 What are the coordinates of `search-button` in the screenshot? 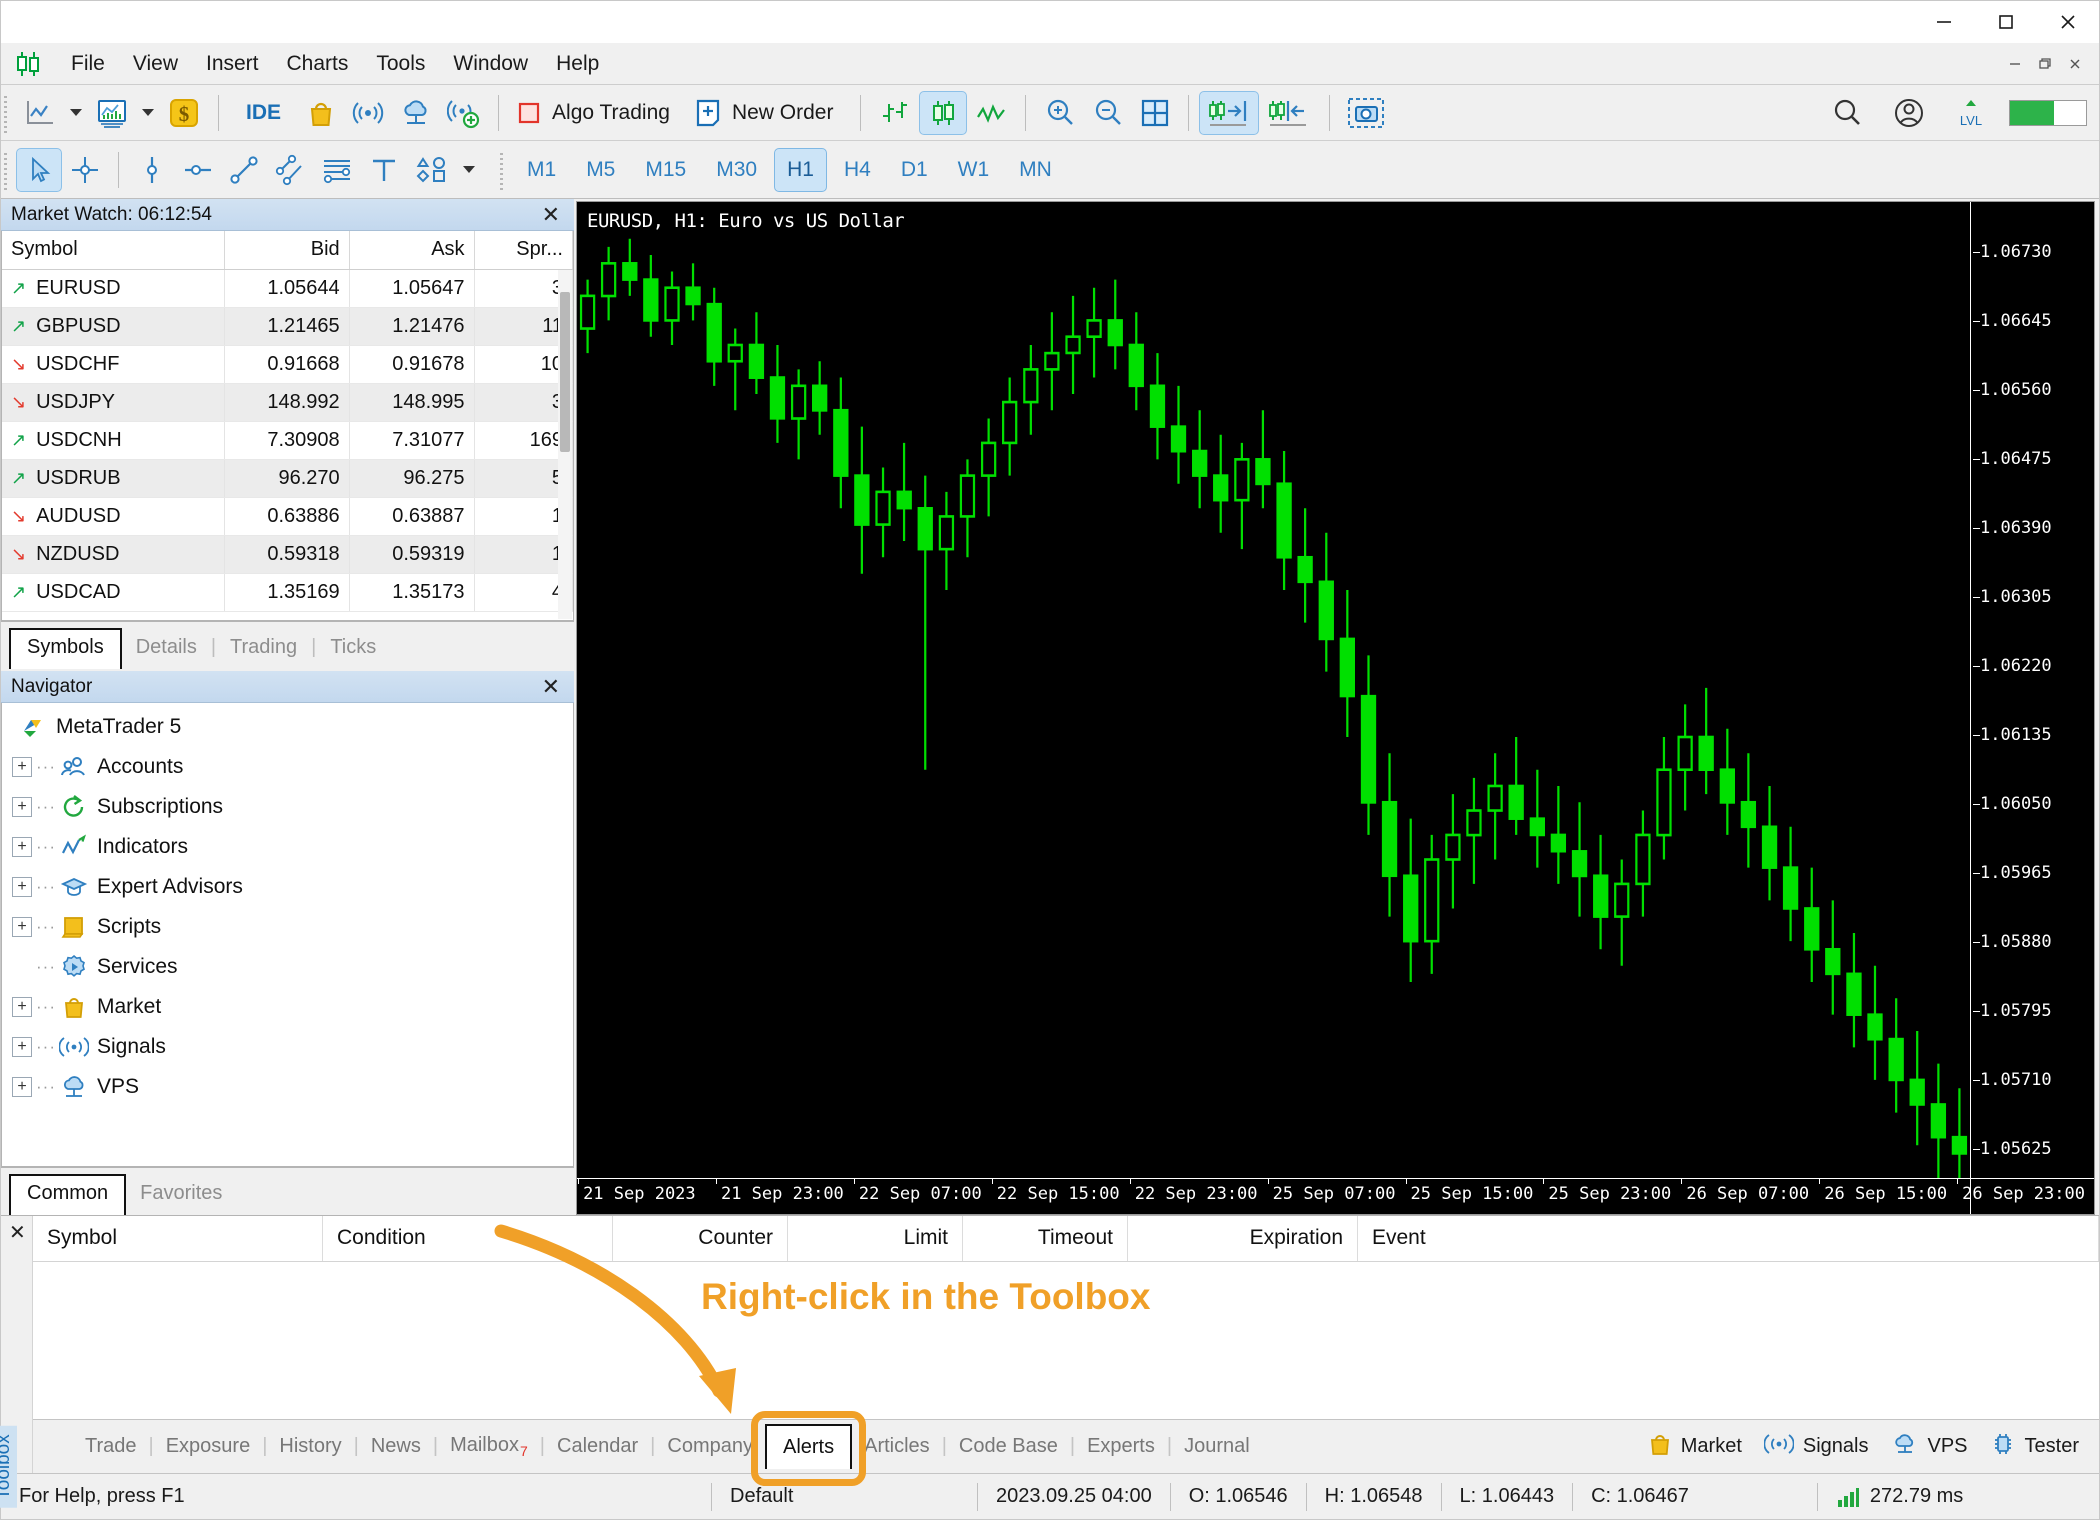 It's located at (1847, 113).